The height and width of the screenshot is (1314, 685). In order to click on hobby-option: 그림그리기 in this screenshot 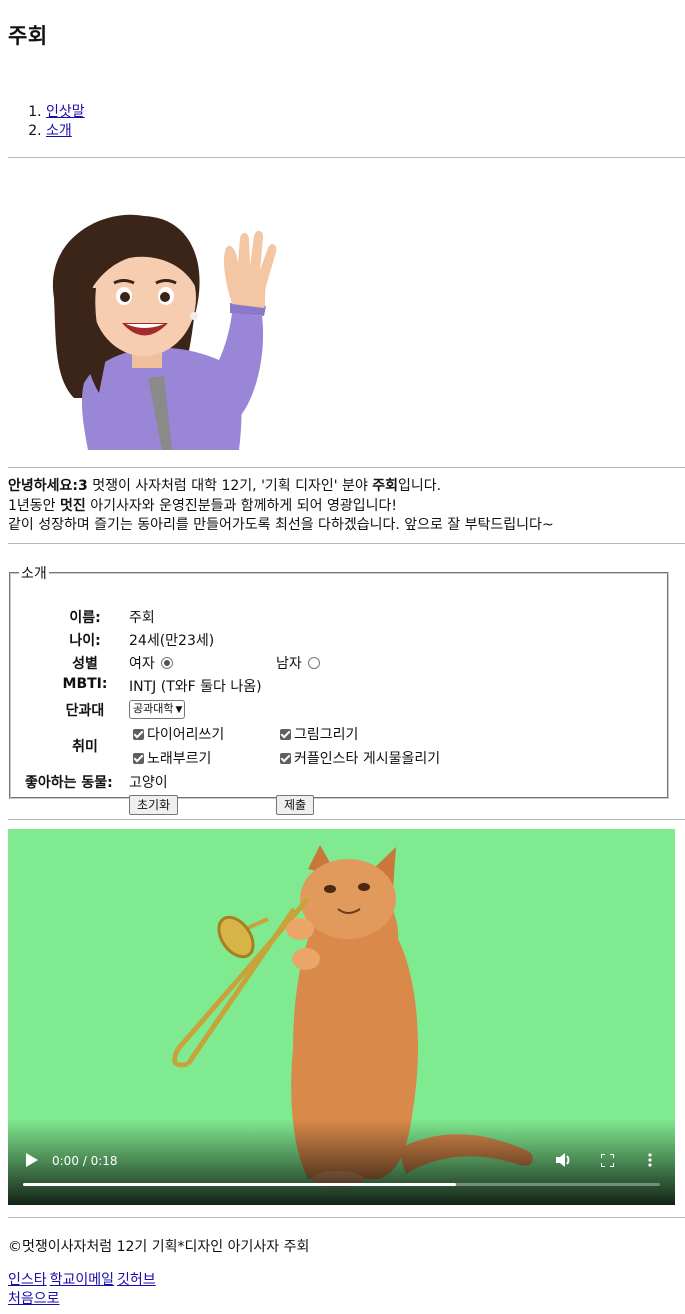, I will do `click(319, 734)`.